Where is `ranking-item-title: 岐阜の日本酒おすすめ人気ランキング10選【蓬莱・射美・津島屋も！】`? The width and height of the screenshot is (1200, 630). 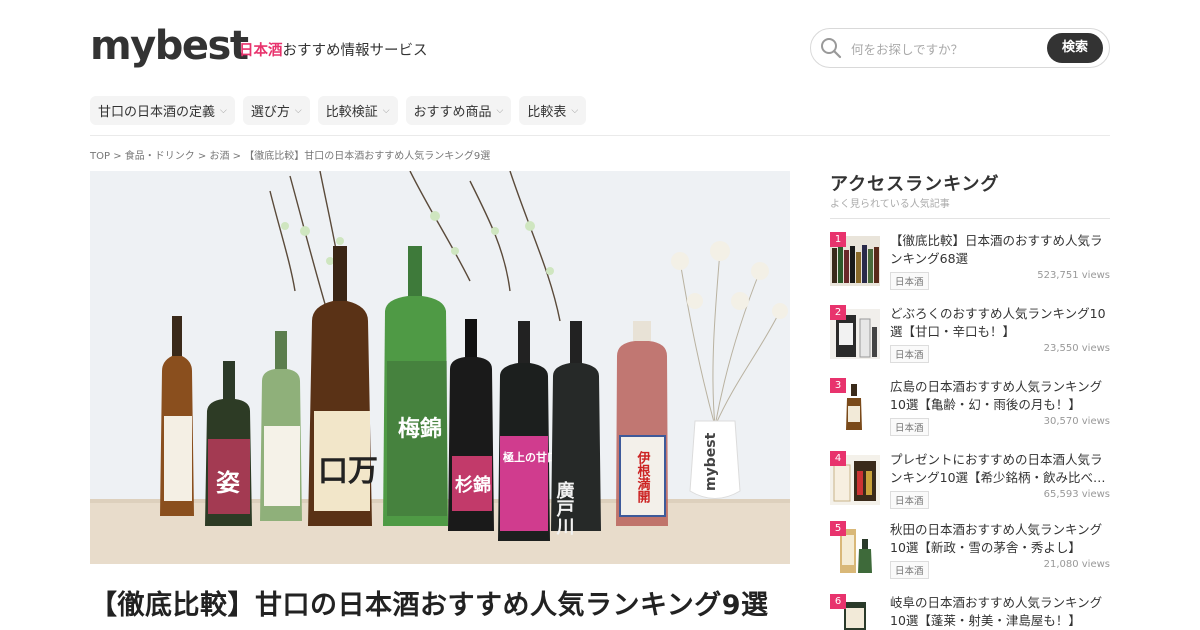
ranking-item-title: 岐阜の日本酒おすすめ人気ランキング10選【蓬莱・射美・津島屋も！】 is located at coordinates (1001, 612).